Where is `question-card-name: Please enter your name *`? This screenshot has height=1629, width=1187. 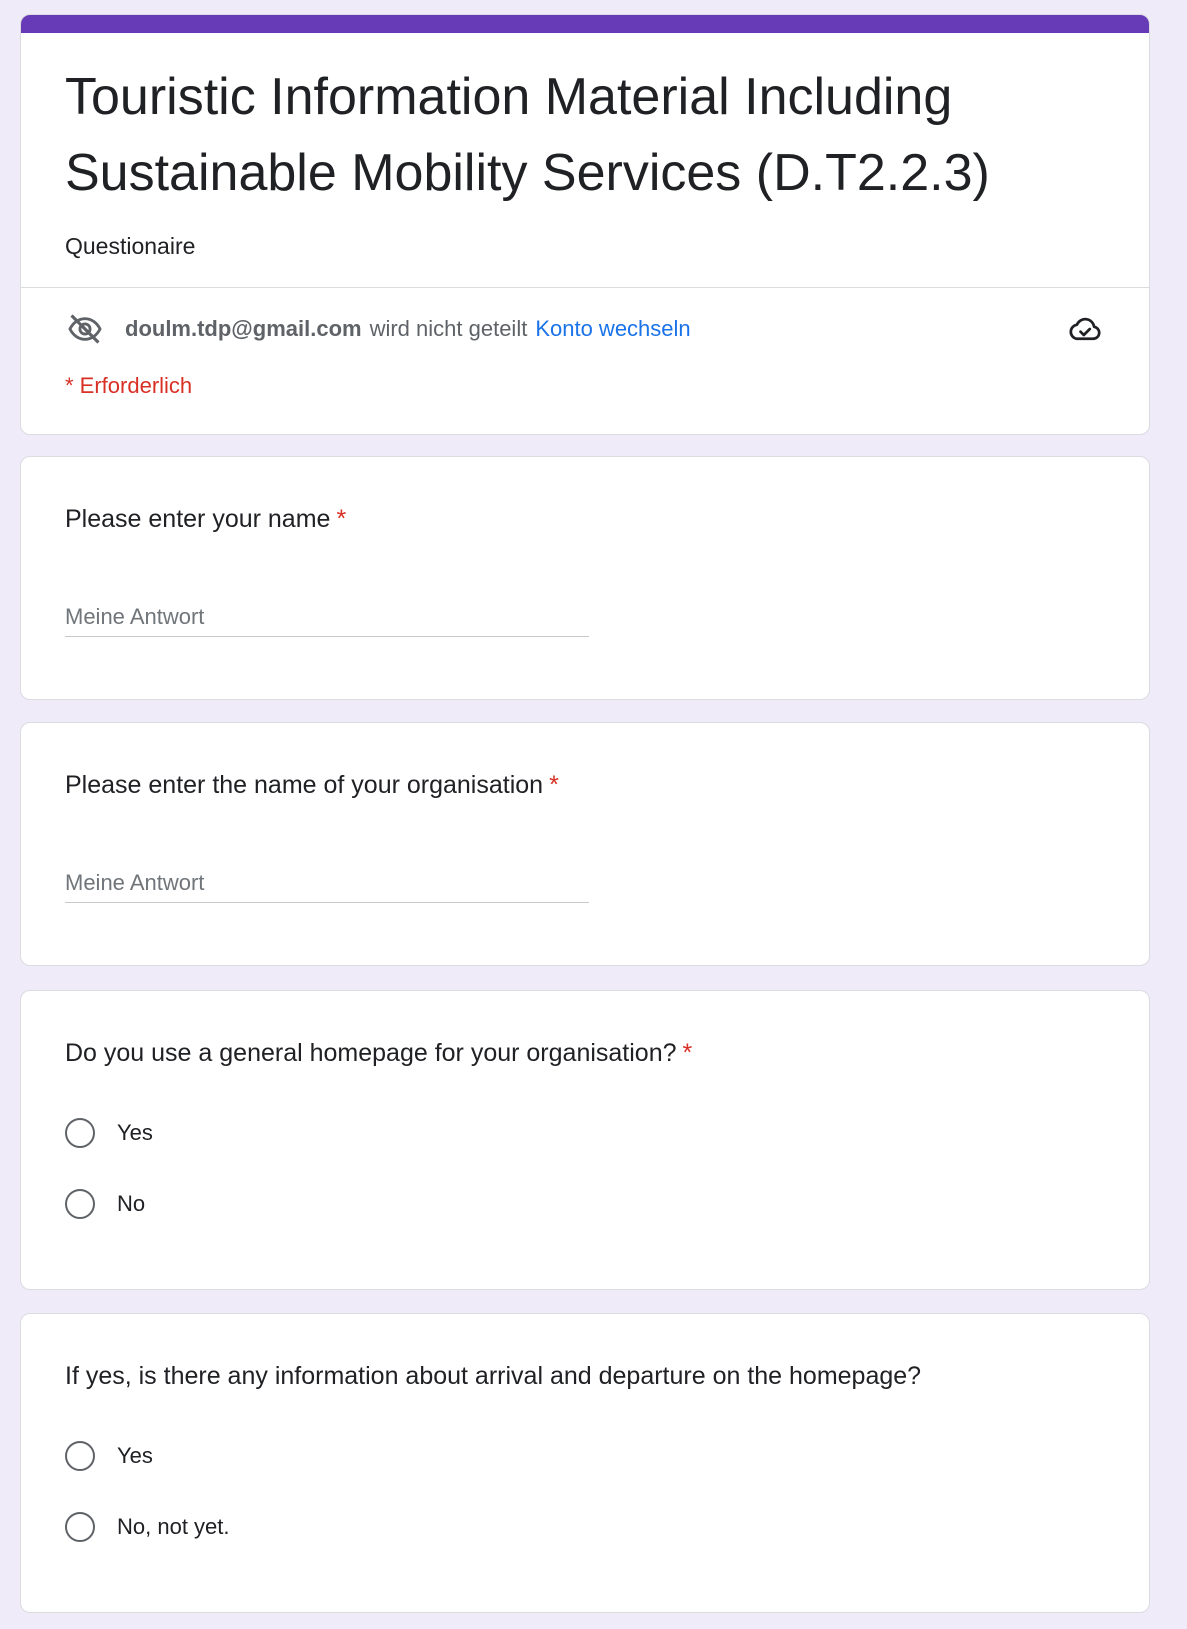
question-card-name: Please enter your name * is located at coordinates (585, 578).